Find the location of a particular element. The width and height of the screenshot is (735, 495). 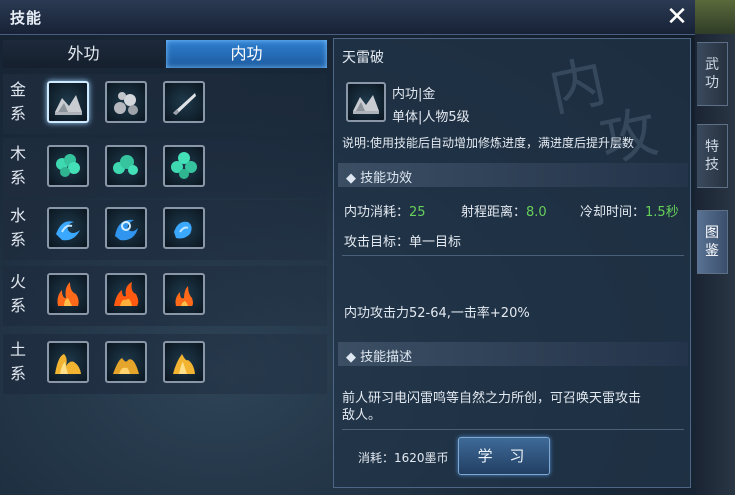

element-row-fire: 火系 is located at coordinates (165, 296).